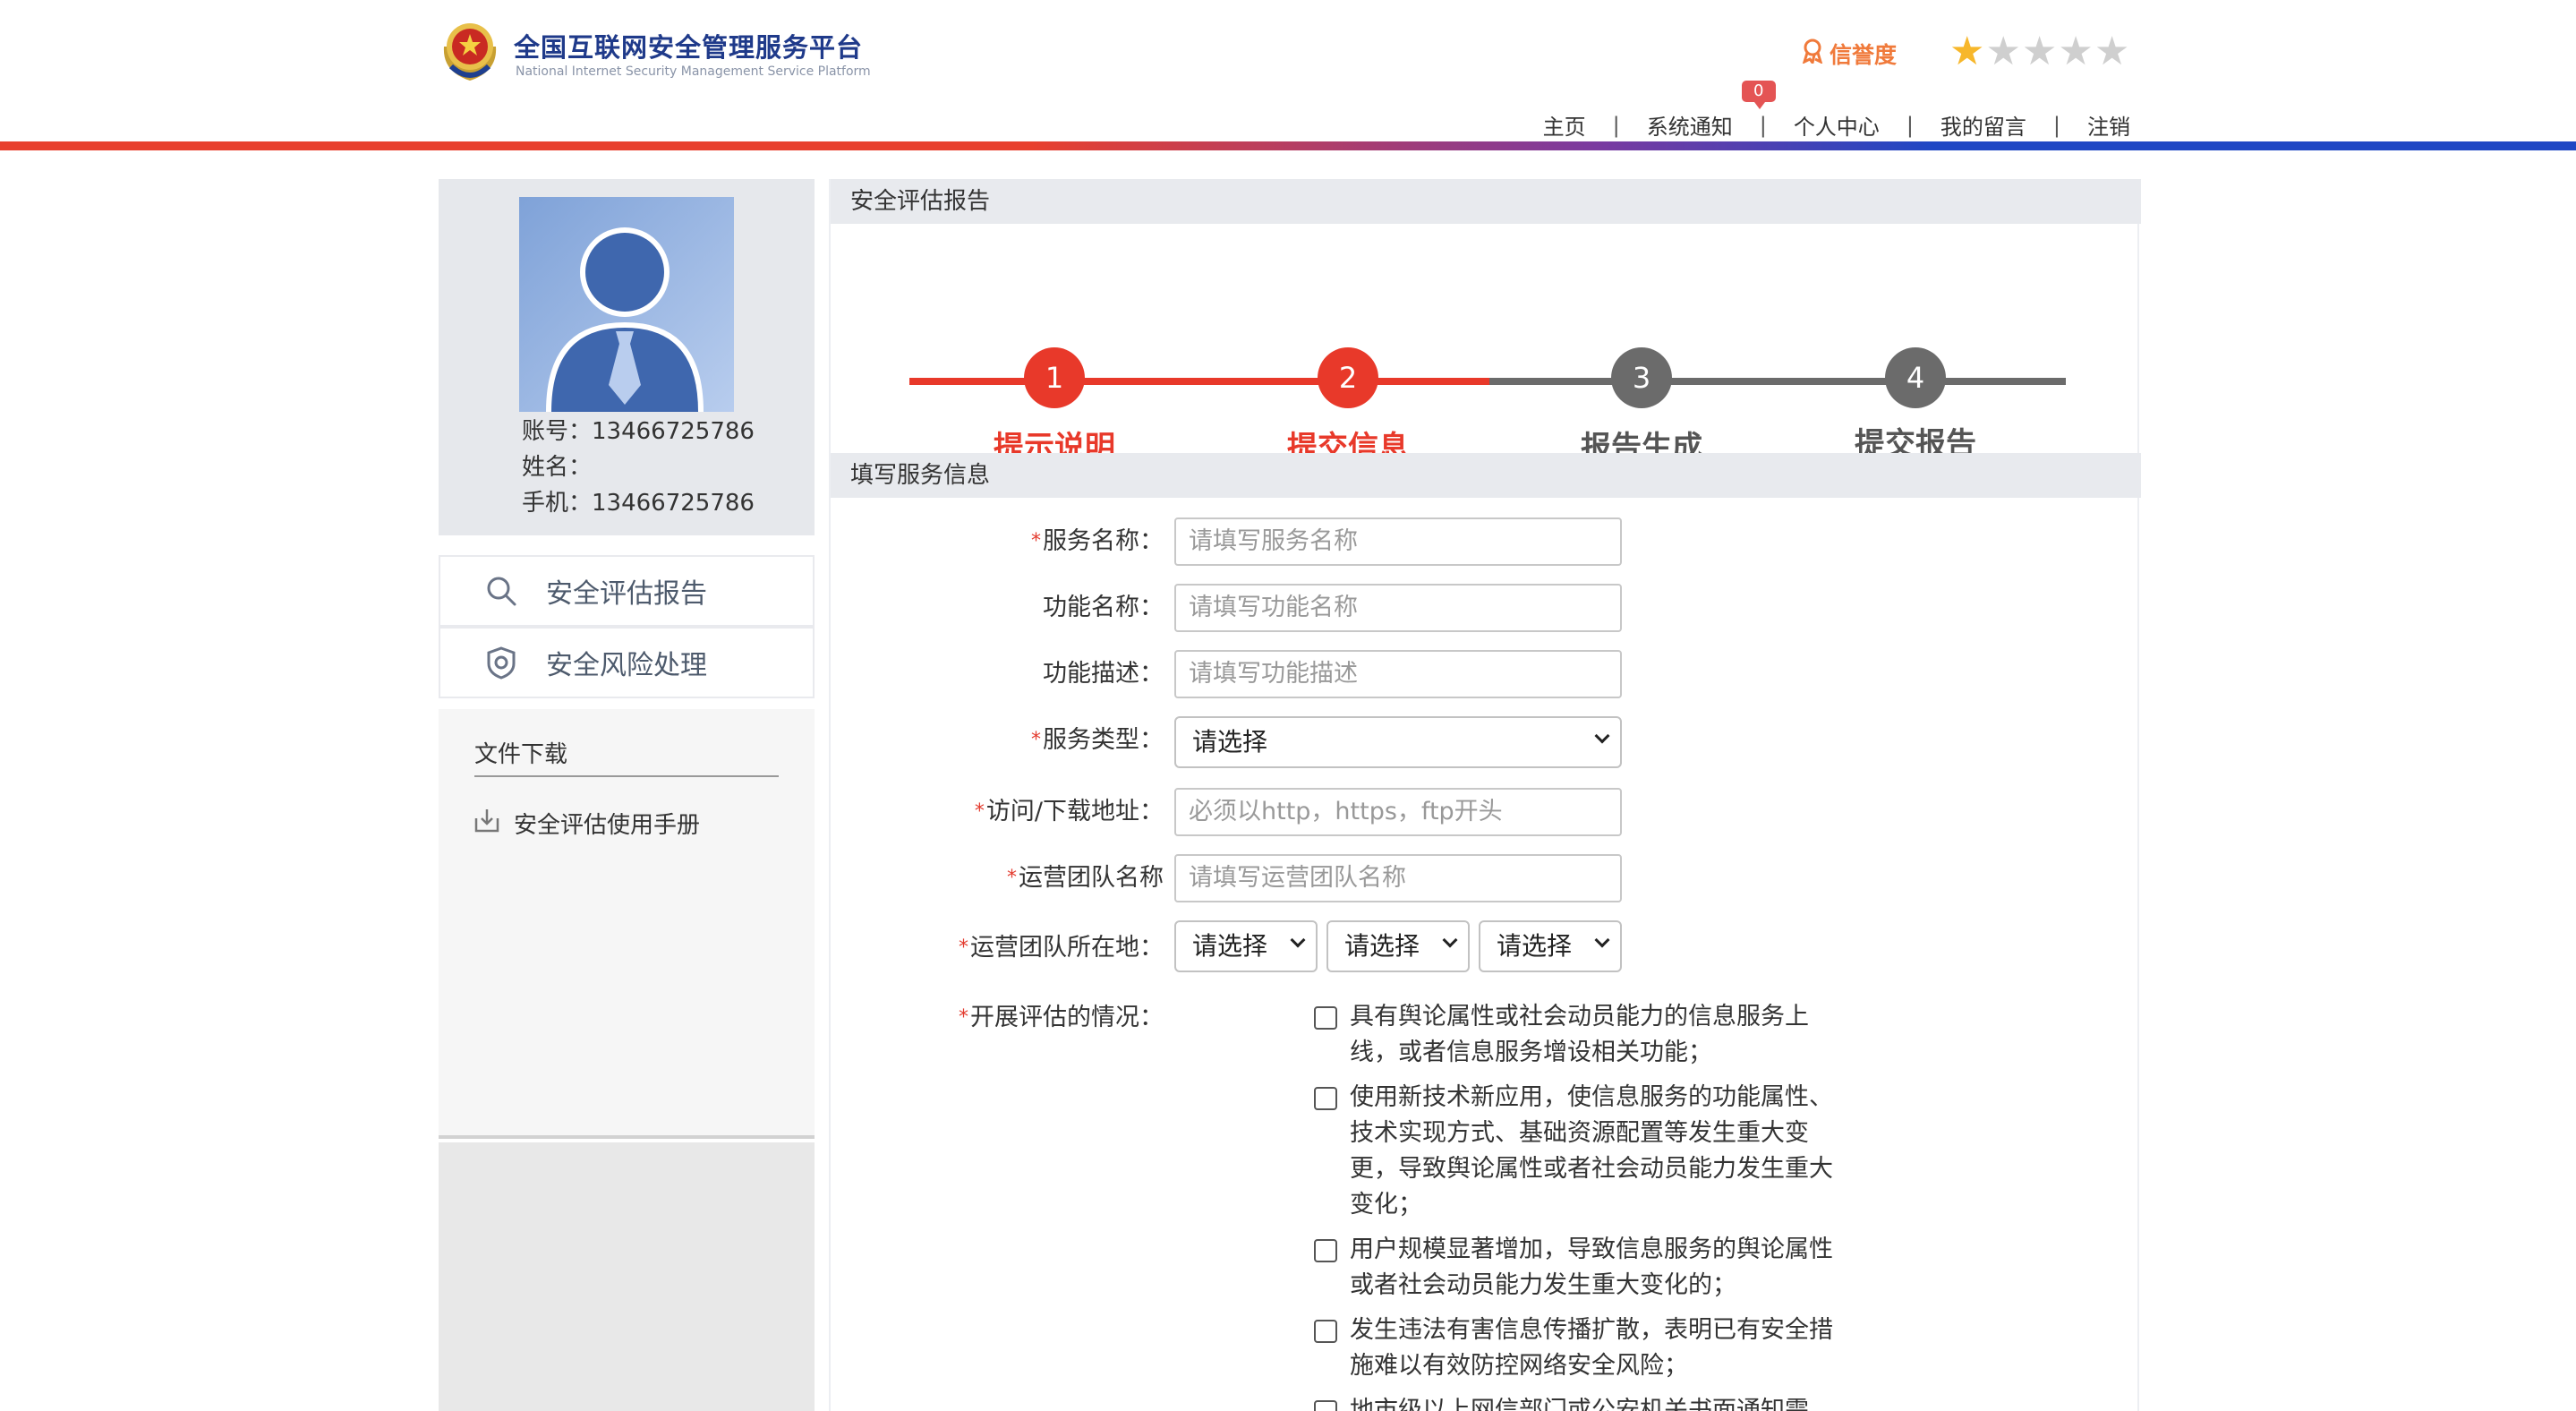 Image resolution: width=2576 pixels, height=1411 pixels. I want to click on page-title: 安全评估报告, so click(1486, 201).